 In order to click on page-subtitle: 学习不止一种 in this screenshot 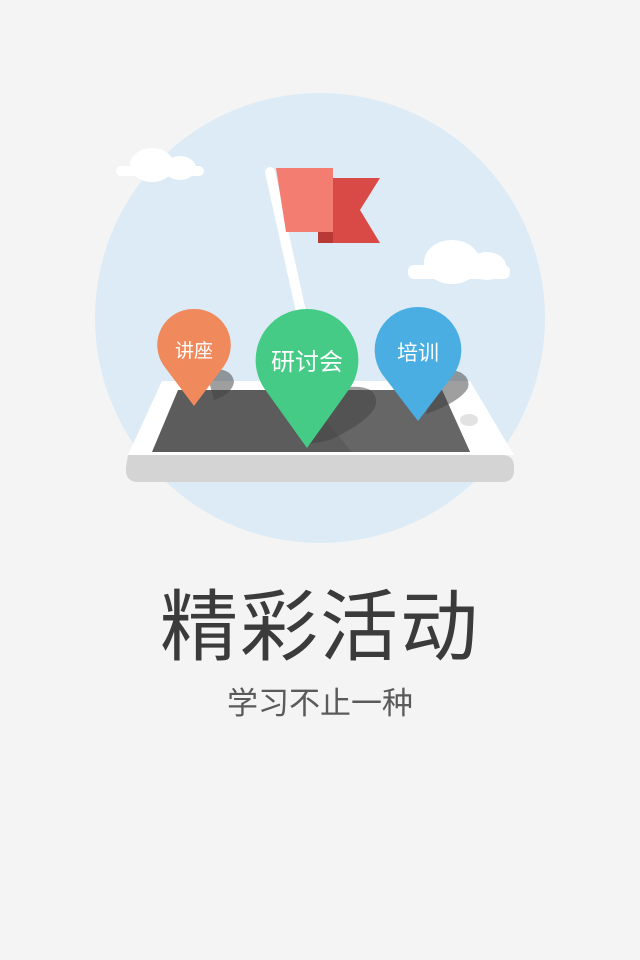, I will do `click(320, 704)`.